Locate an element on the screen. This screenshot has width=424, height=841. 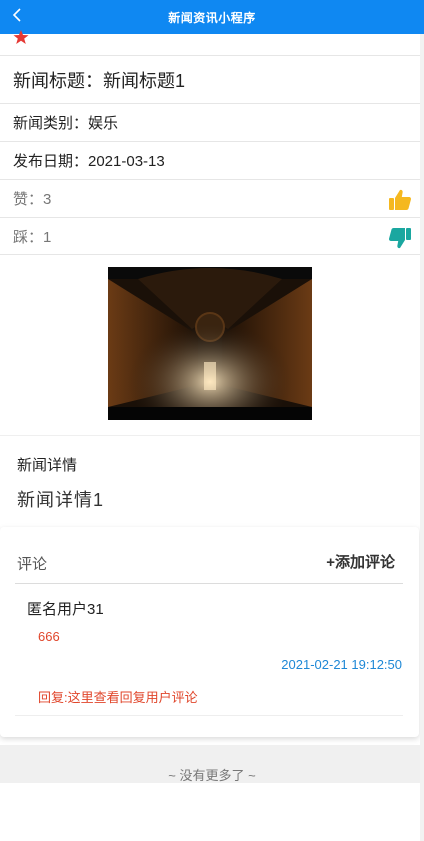
comment-item-divider is located at coordinates (209, 715).